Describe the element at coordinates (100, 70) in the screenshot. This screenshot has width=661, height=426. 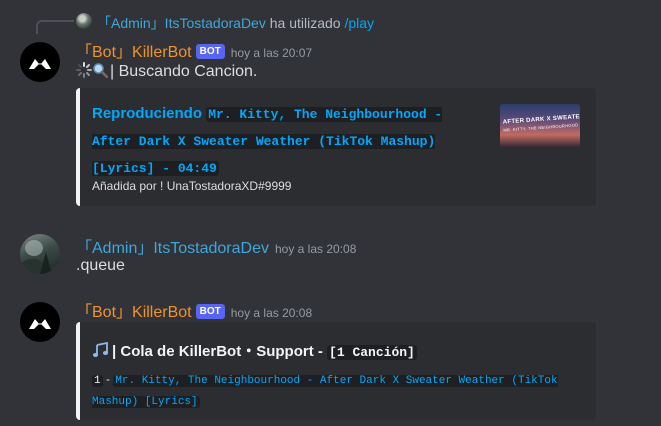
I see `magnifier-icon` at that location.